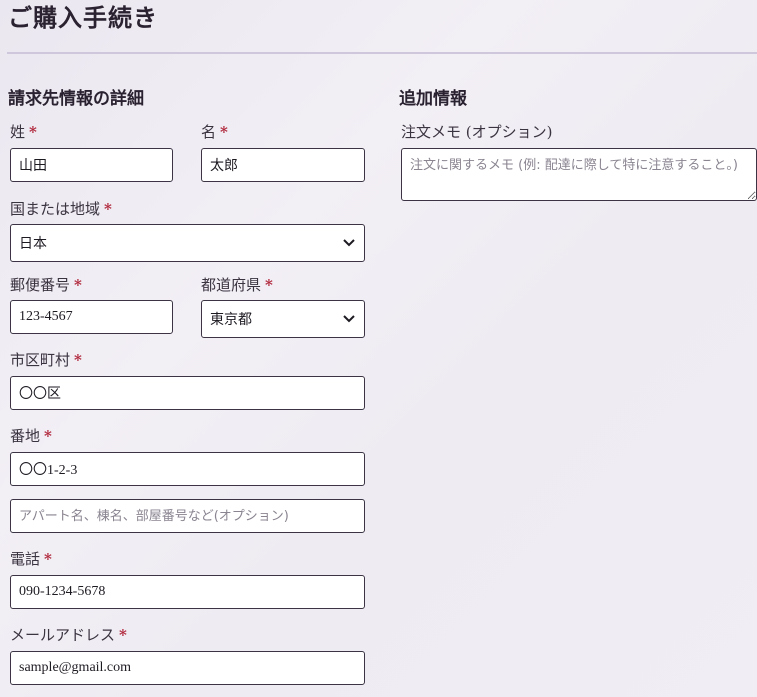 This screenshot has width=757, height=697. What do you see at coordinates (25, 436) in the screenshot?
I see `address-label-text: 番地` at bounding box center [25, 436].